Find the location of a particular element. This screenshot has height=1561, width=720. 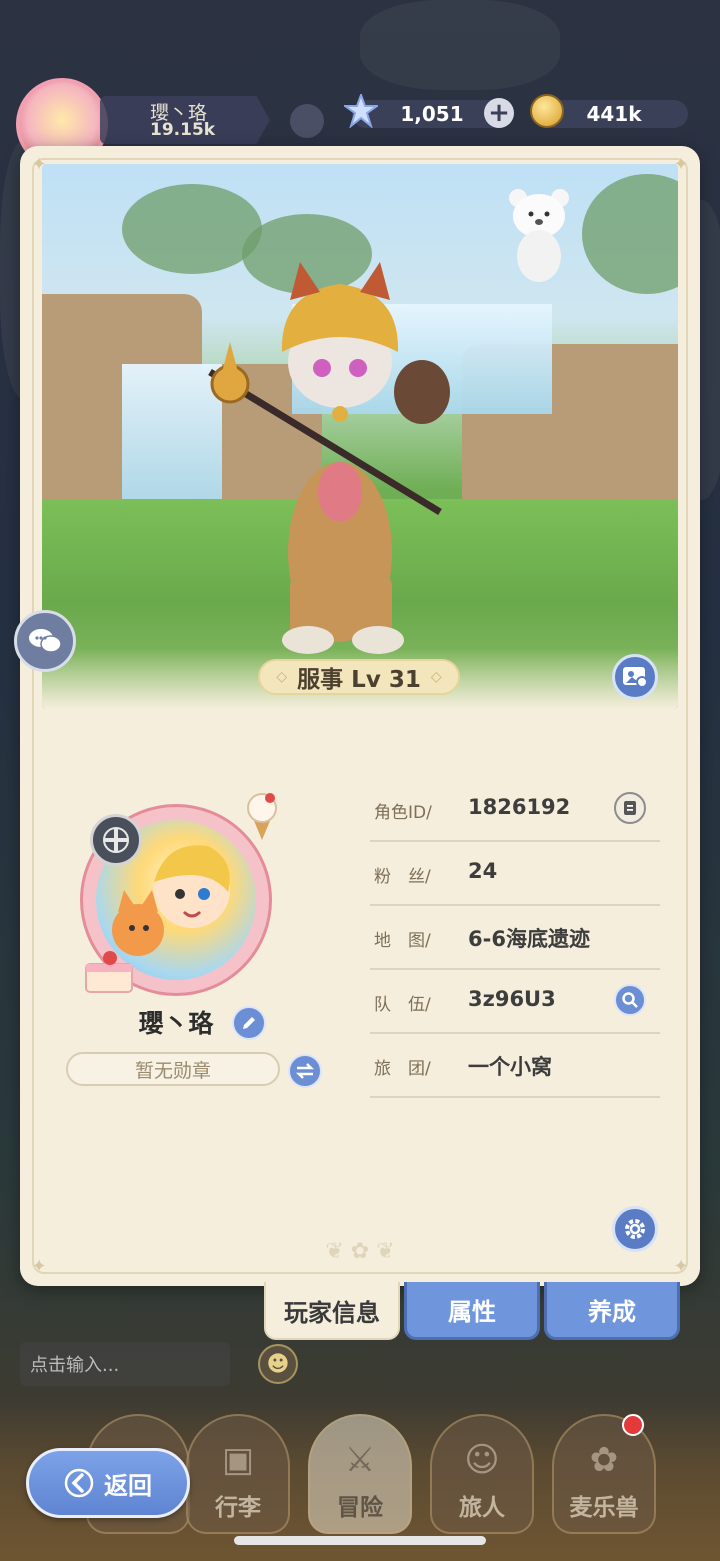

info-row-team: 队 伍/ 3z96U3 is located at coordinates (515, 1002).